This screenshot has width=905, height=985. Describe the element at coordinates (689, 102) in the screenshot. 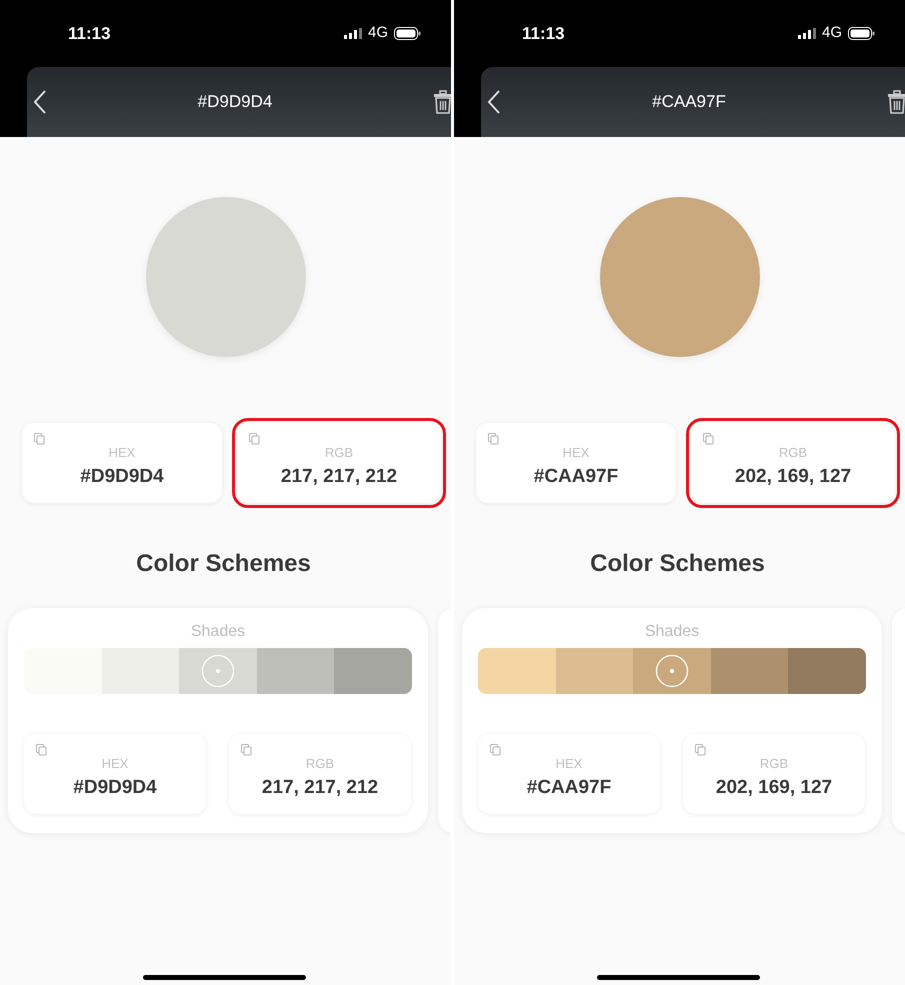

I see `nav-title: #CAA97F` at that location.